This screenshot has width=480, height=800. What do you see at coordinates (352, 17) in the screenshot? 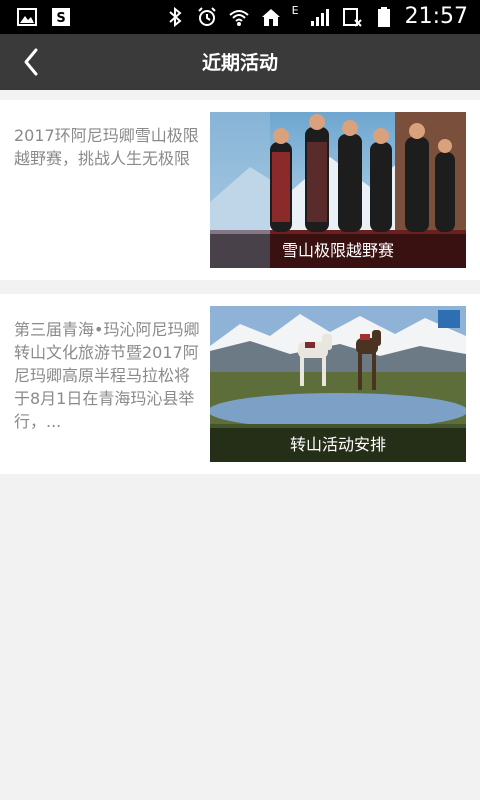
I see `sim-card-icon` at bounding box center [352, 17].